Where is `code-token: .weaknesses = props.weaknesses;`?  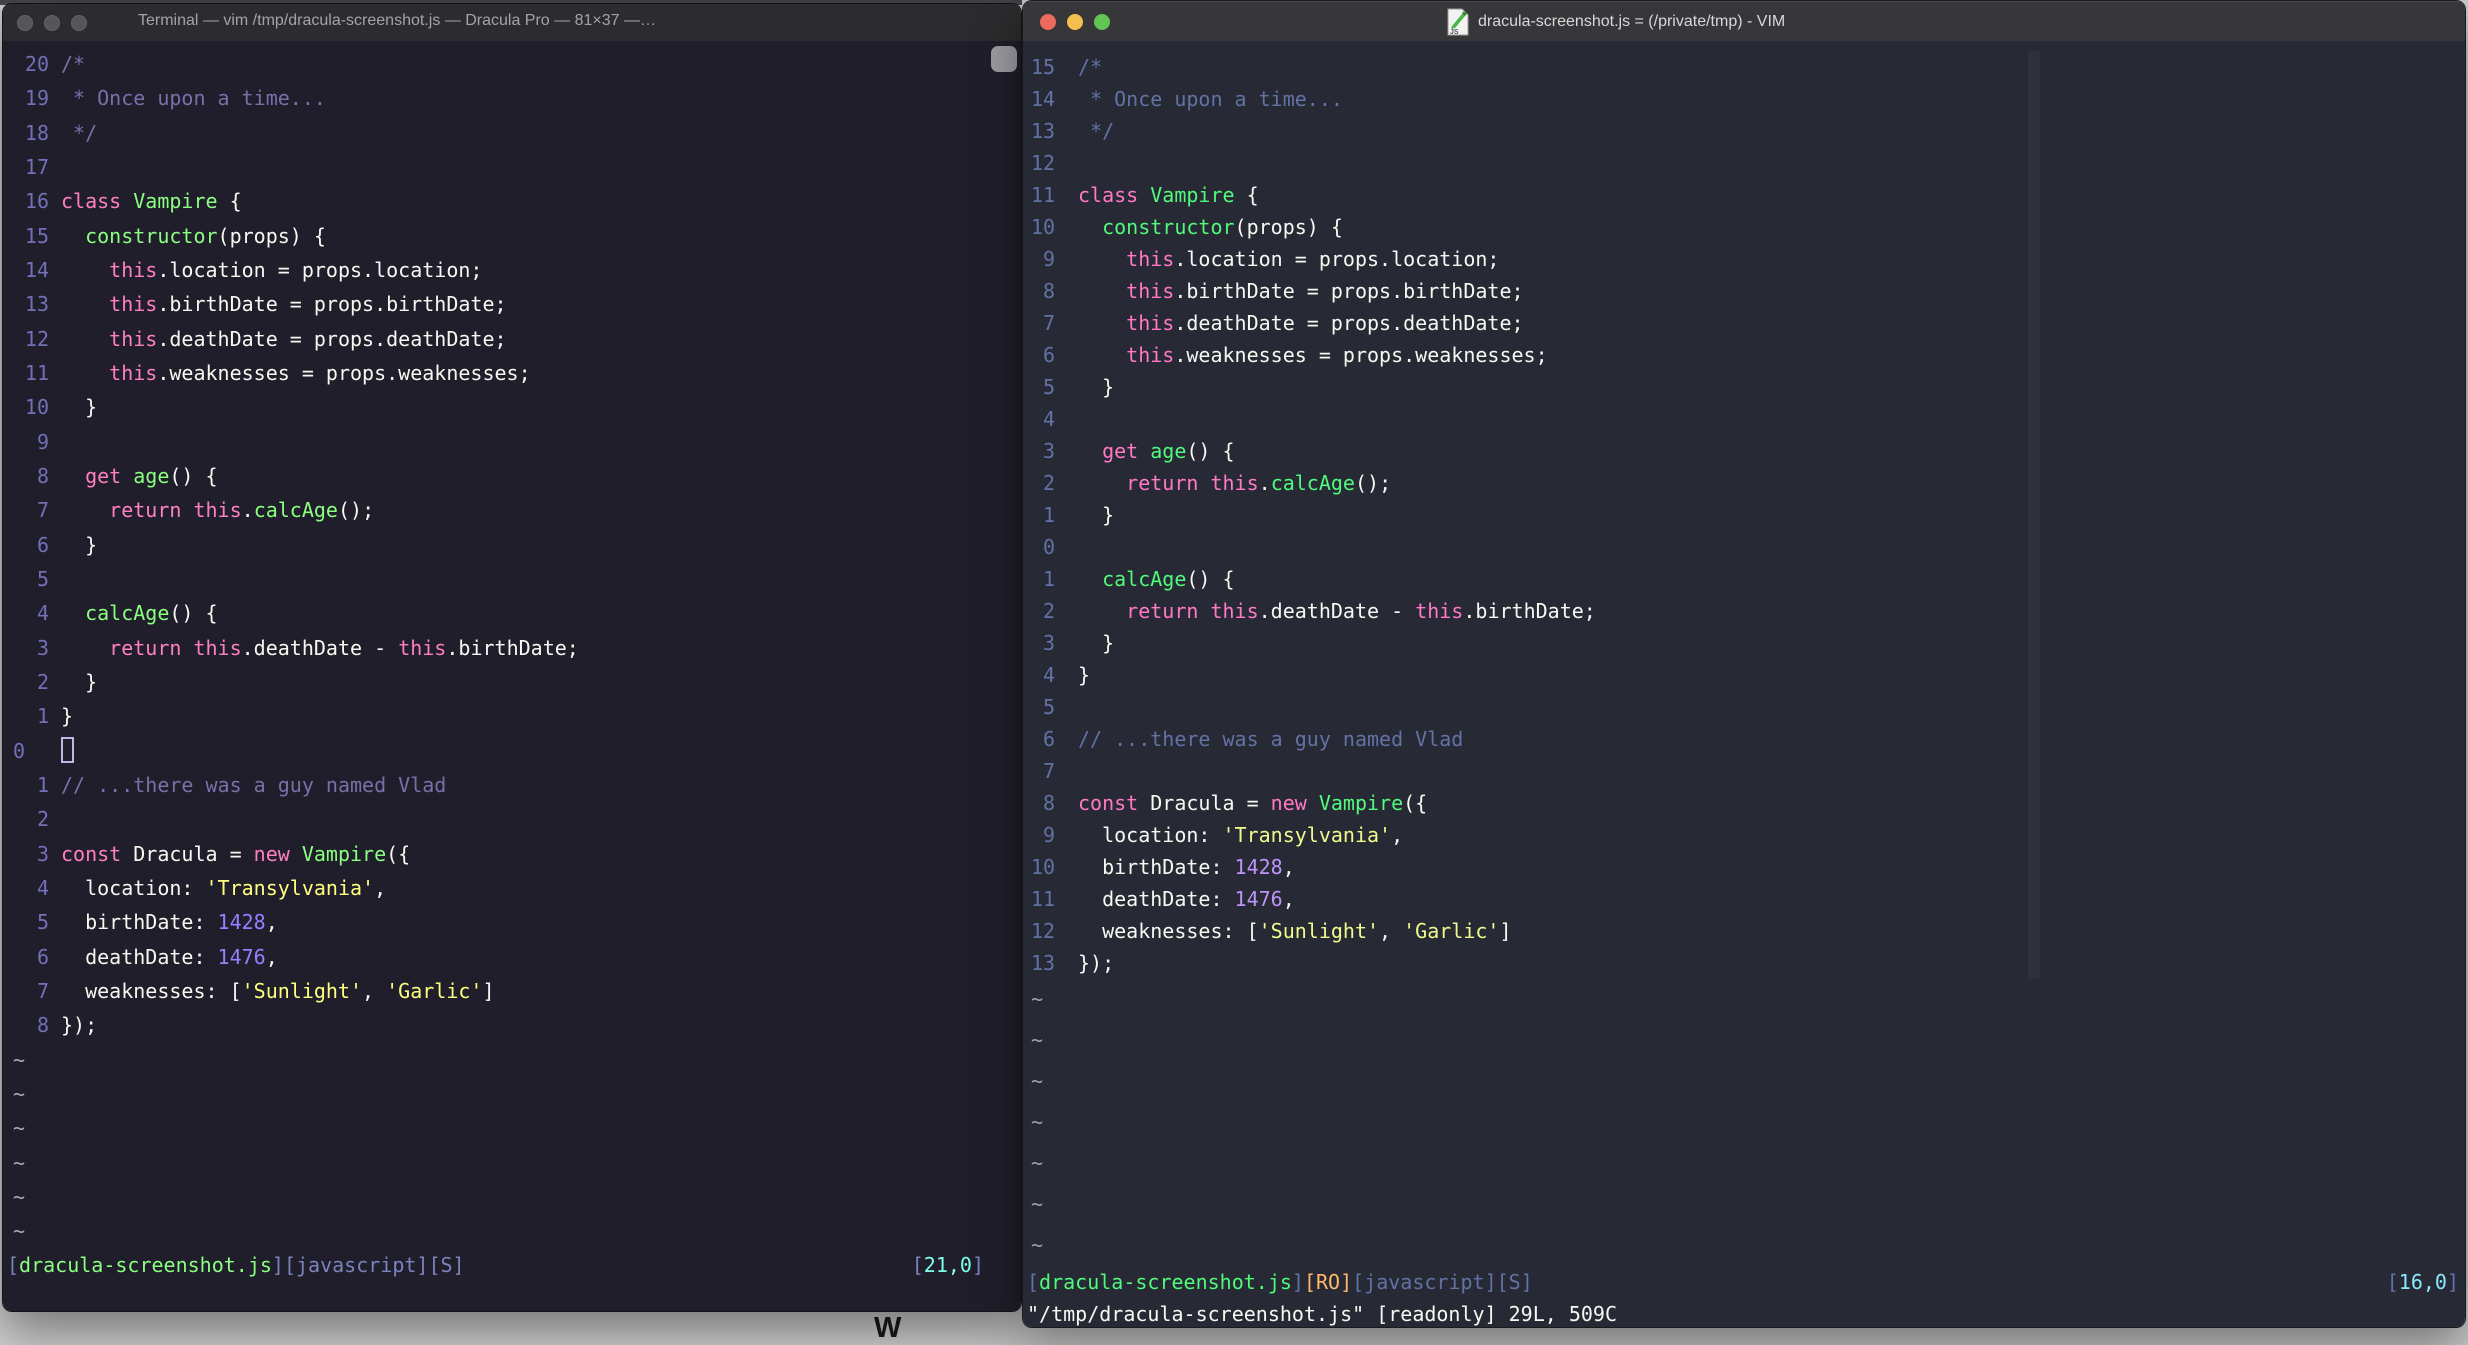
code-token: .weaknesses = props.weaknesses; is located at coordinates (1361, 355).